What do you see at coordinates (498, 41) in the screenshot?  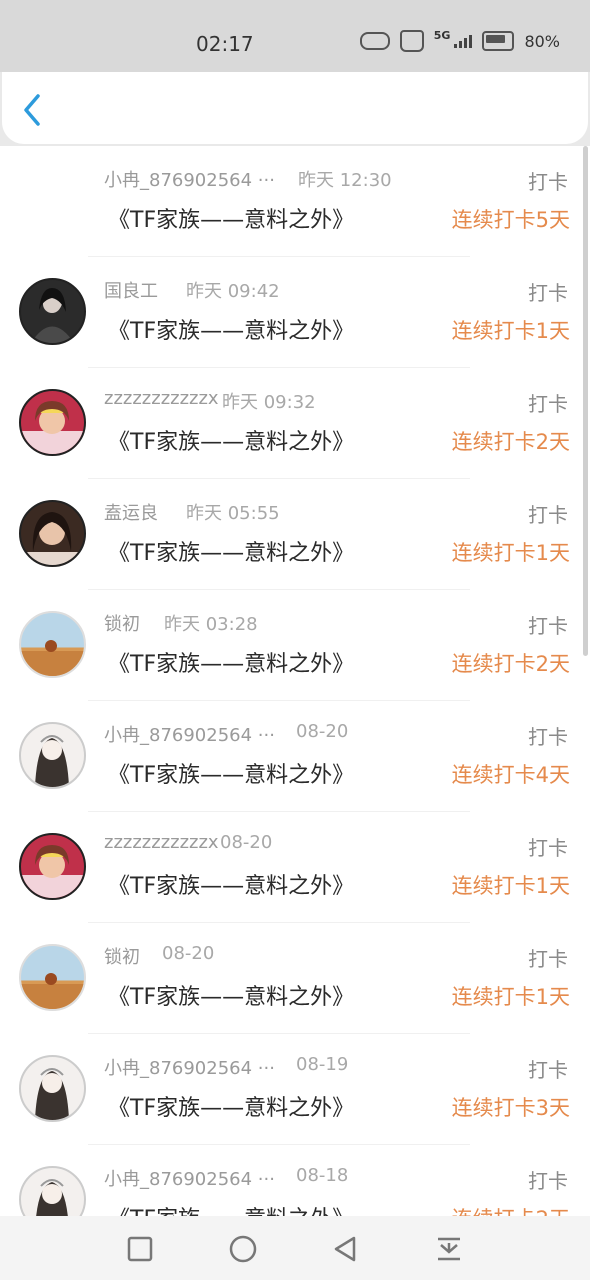 I see `battery-icon` at bounding box center [498, 41].